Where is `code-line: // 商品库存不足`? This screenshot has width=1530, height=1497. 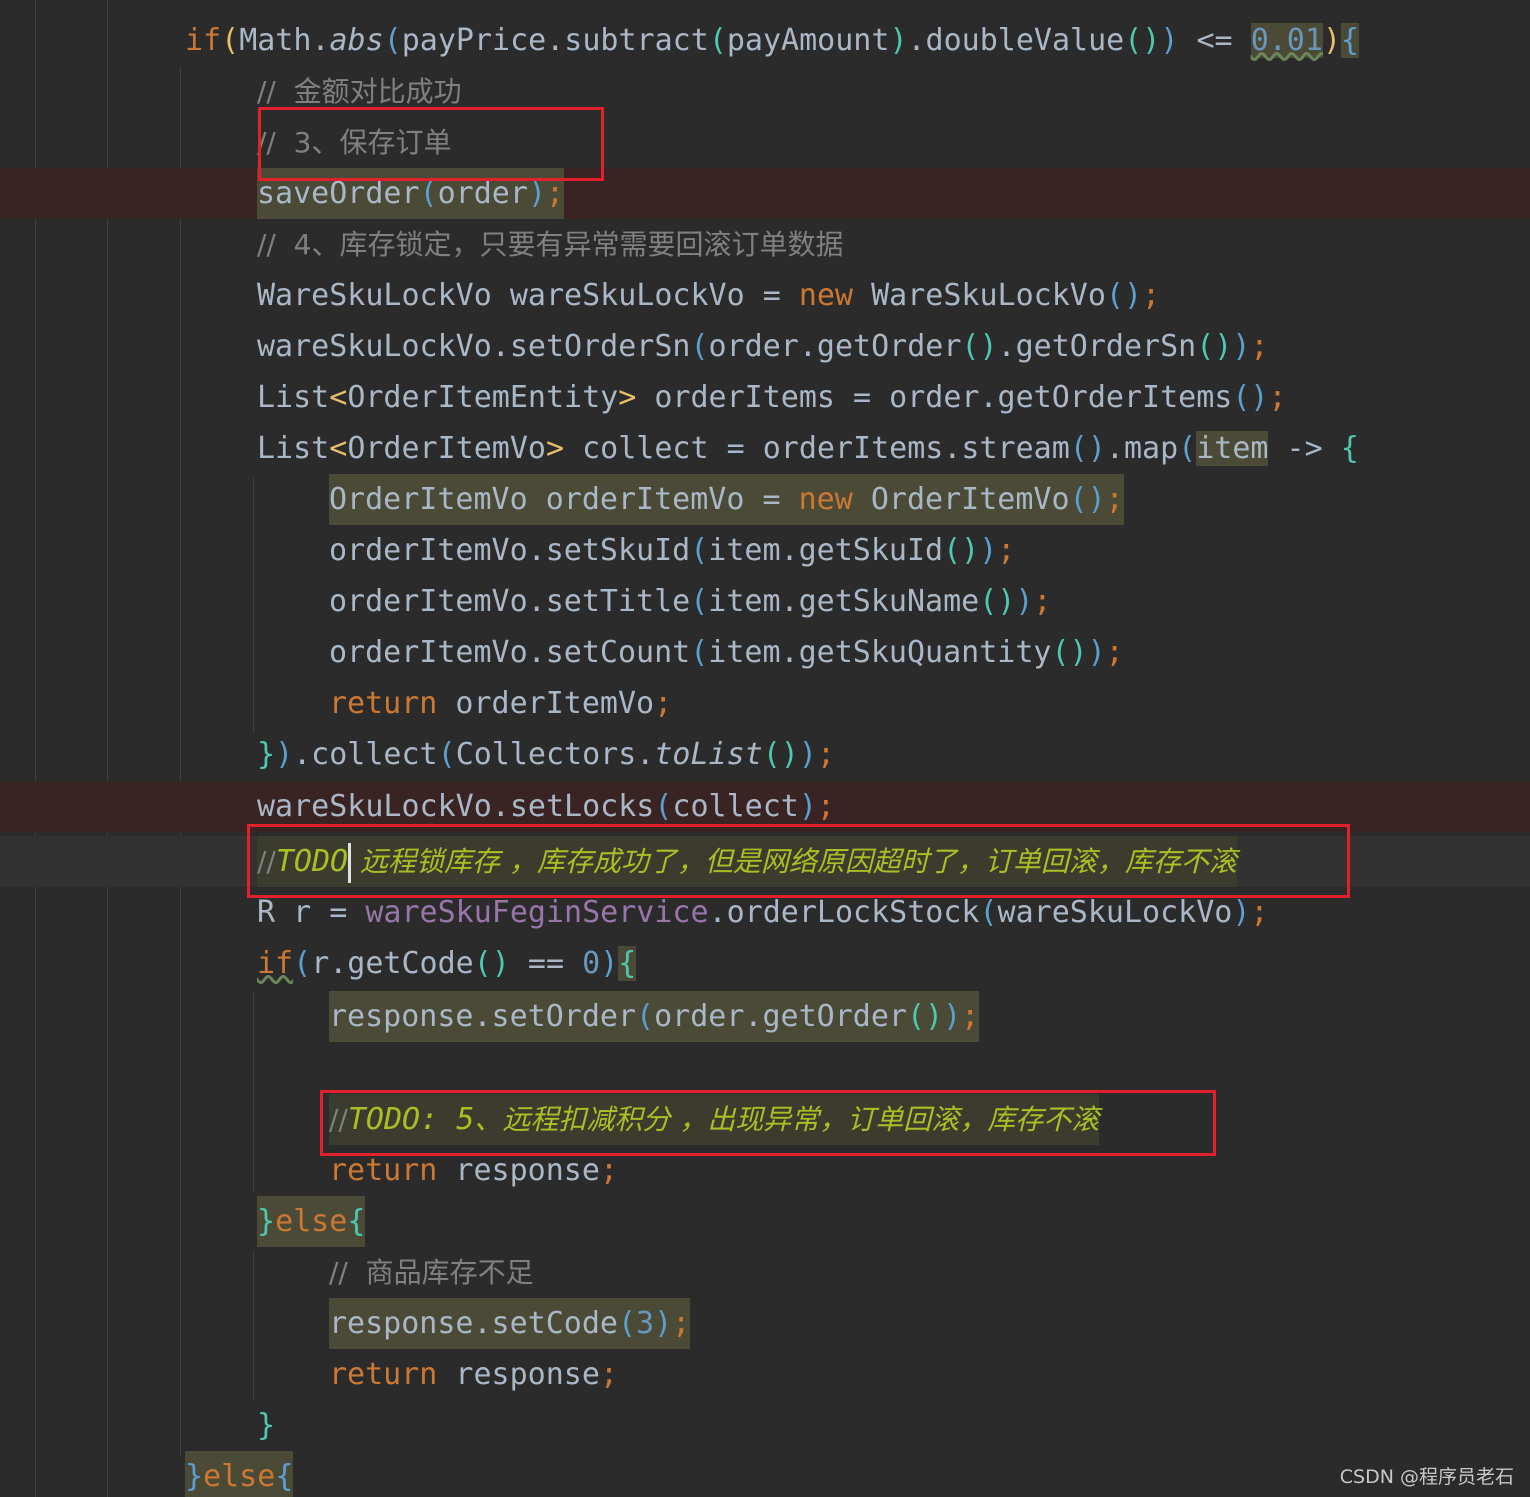 code-line: // 商品库存不足 is located at coordinates (765, 1272).